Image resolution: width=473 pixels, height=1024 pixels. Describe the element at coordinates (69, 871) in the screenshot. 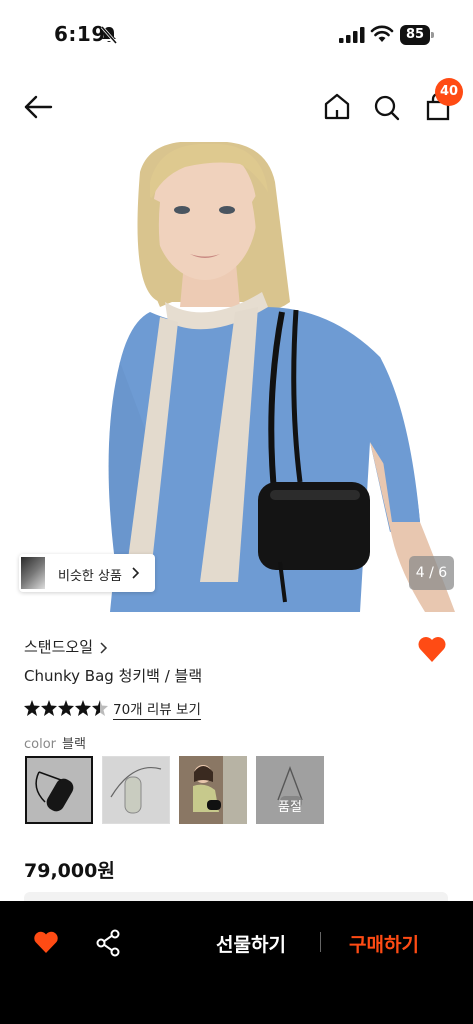

I see `price: 79,000원` at that location.